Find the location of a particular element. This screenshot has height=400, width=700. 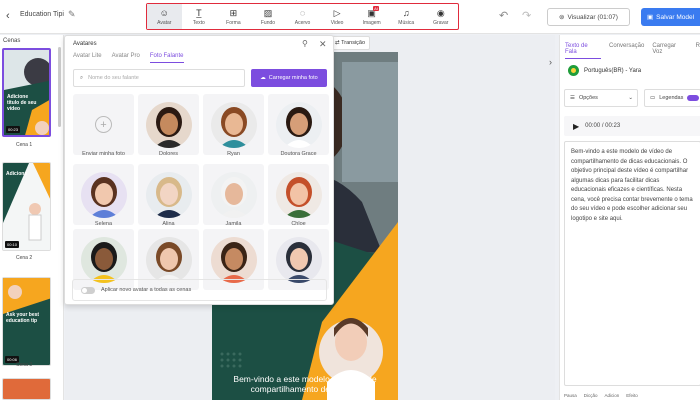

redo-icon: ↷ is located at coordinates (526, 15).